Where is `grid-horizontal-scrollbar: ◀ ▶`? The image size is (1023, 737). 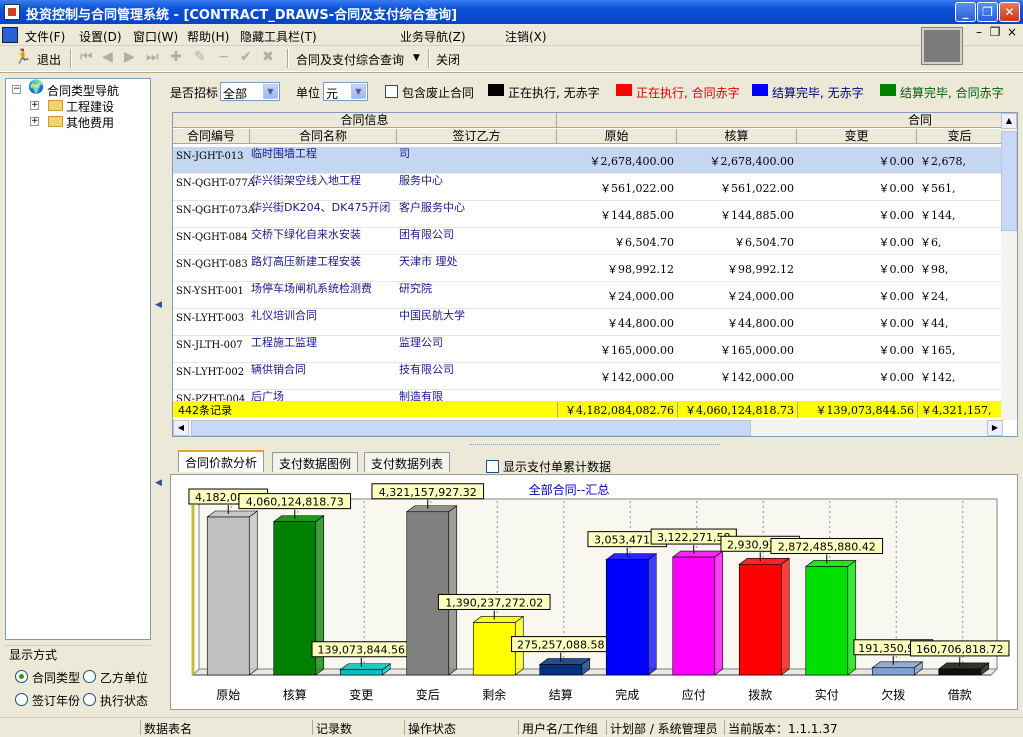 grid-horizontal-scrollbar: ◀ ▶ is located at coordinates (588, 428).